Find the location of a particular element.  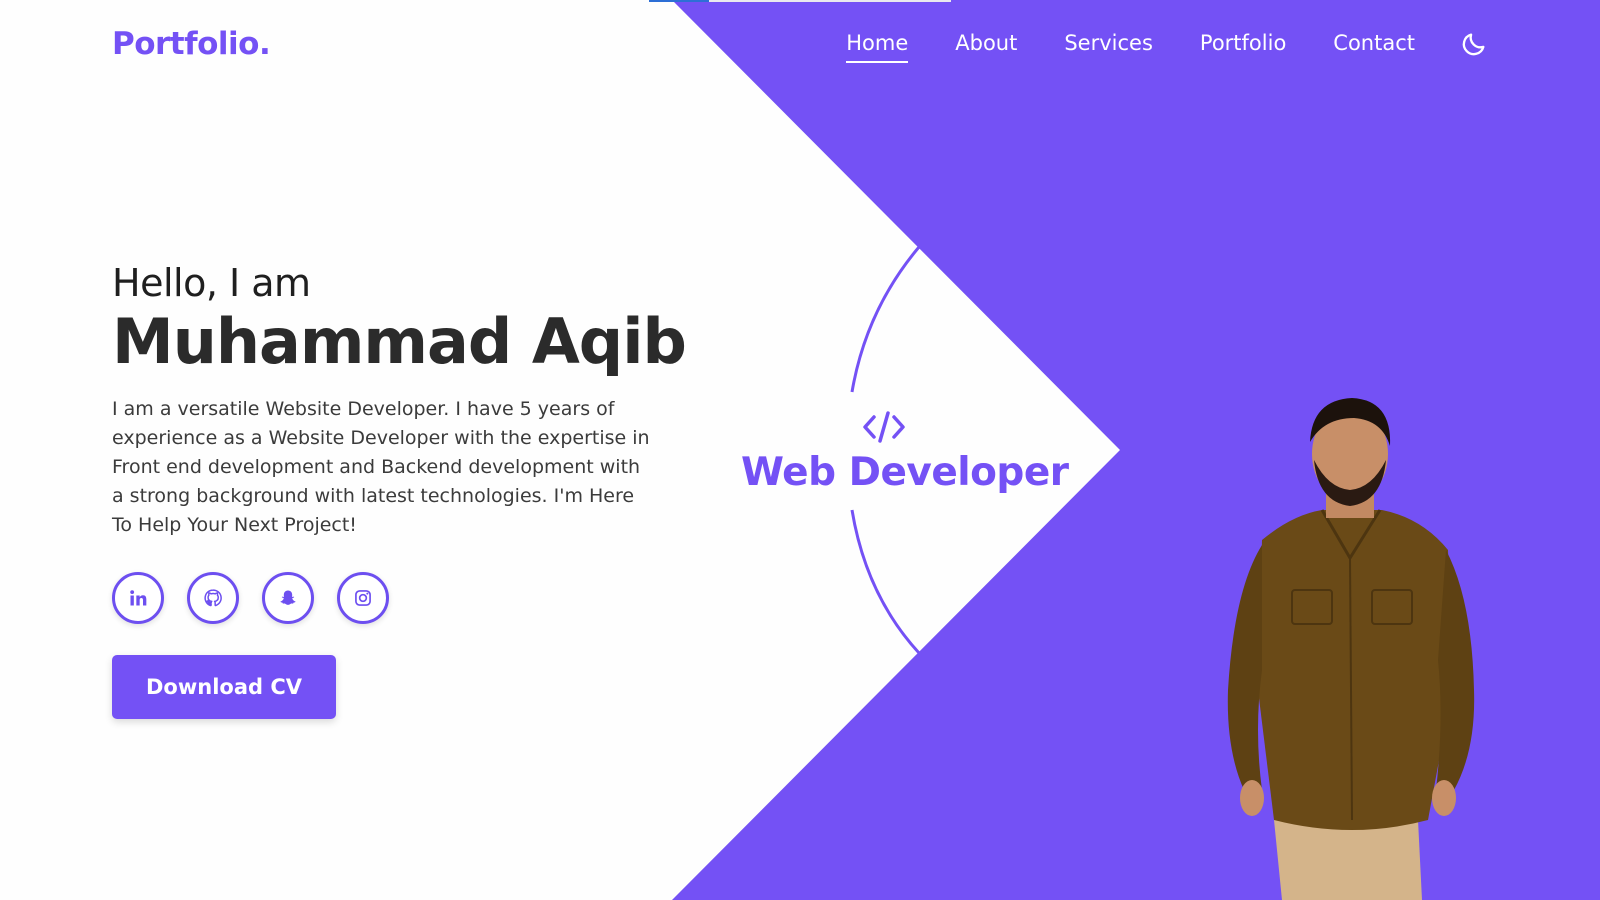

github-icon is located at coordinates (213, 598).